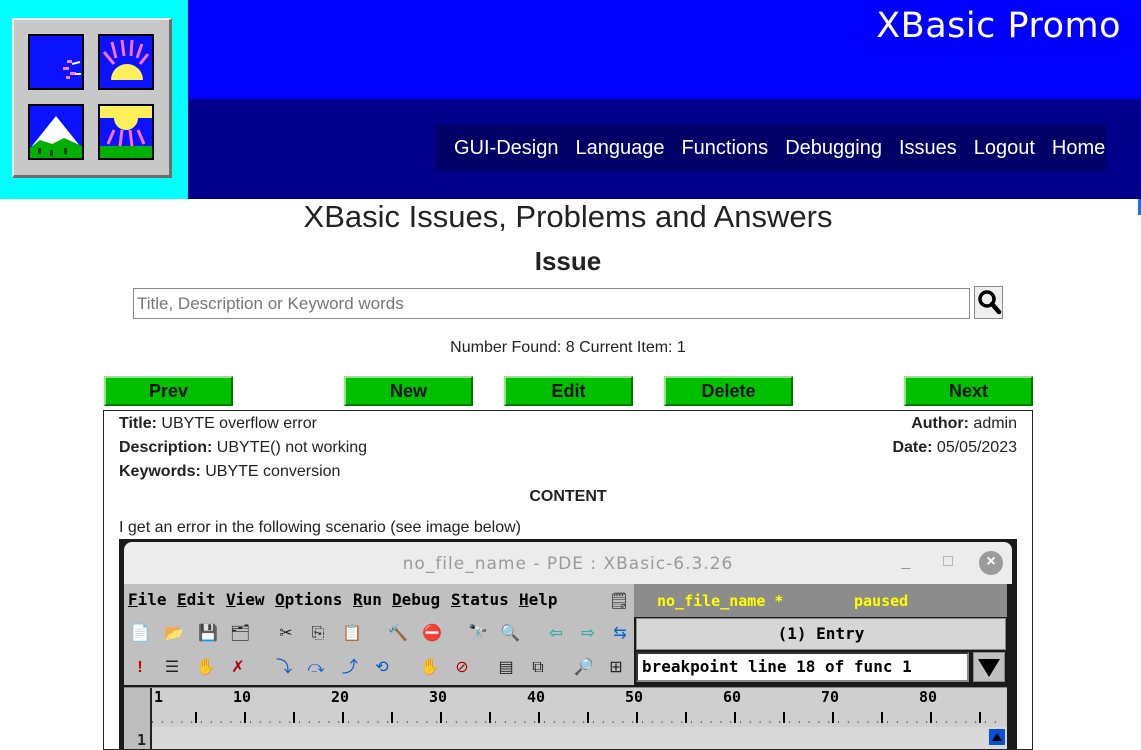 The height and width of the screenshot is (750, 1141). I want to click on content-label: CONTENT, so click(568, 496).